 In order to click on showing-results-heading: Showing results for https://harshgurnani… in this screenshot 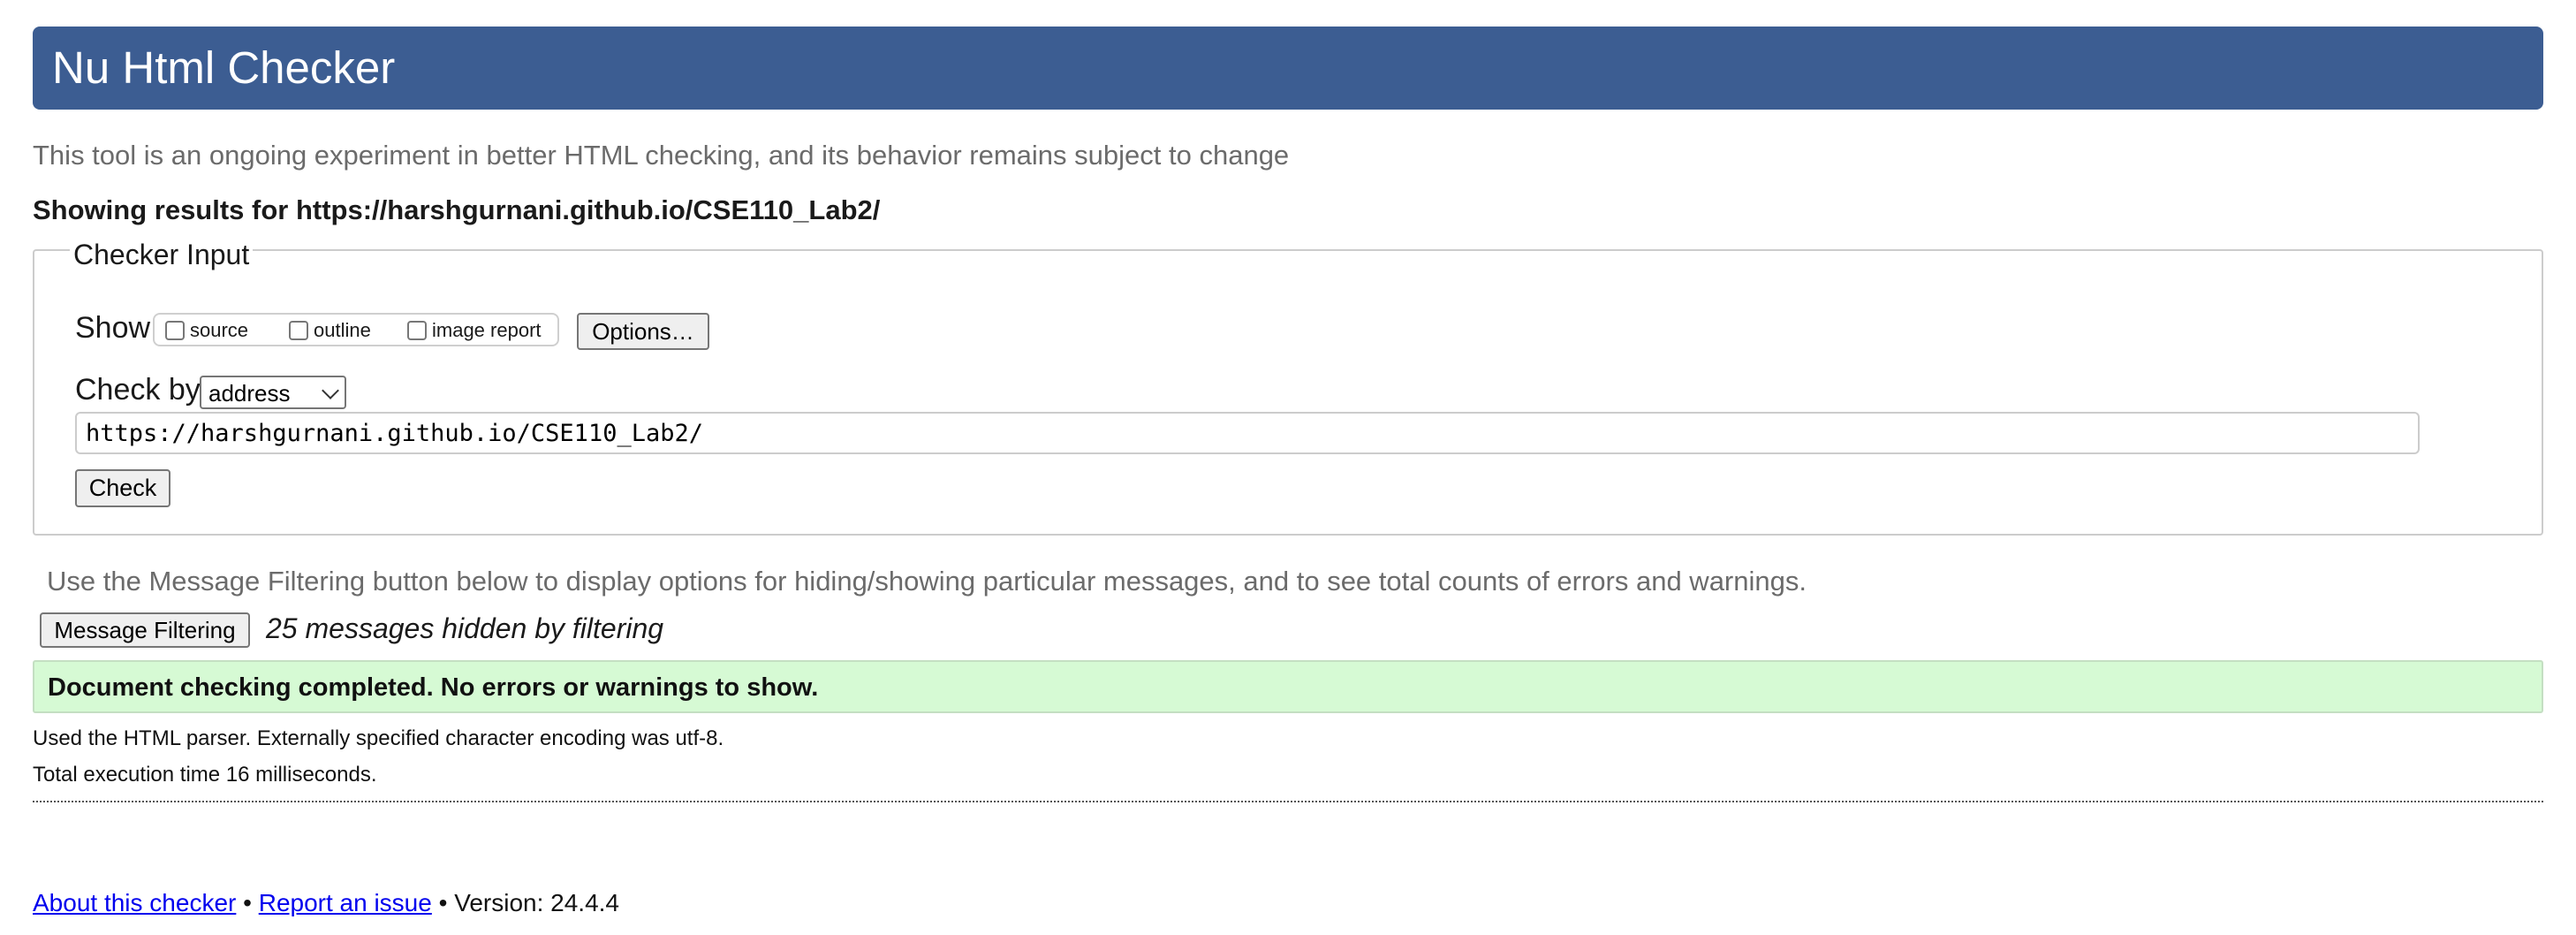, I will do `click(457, 209)`.